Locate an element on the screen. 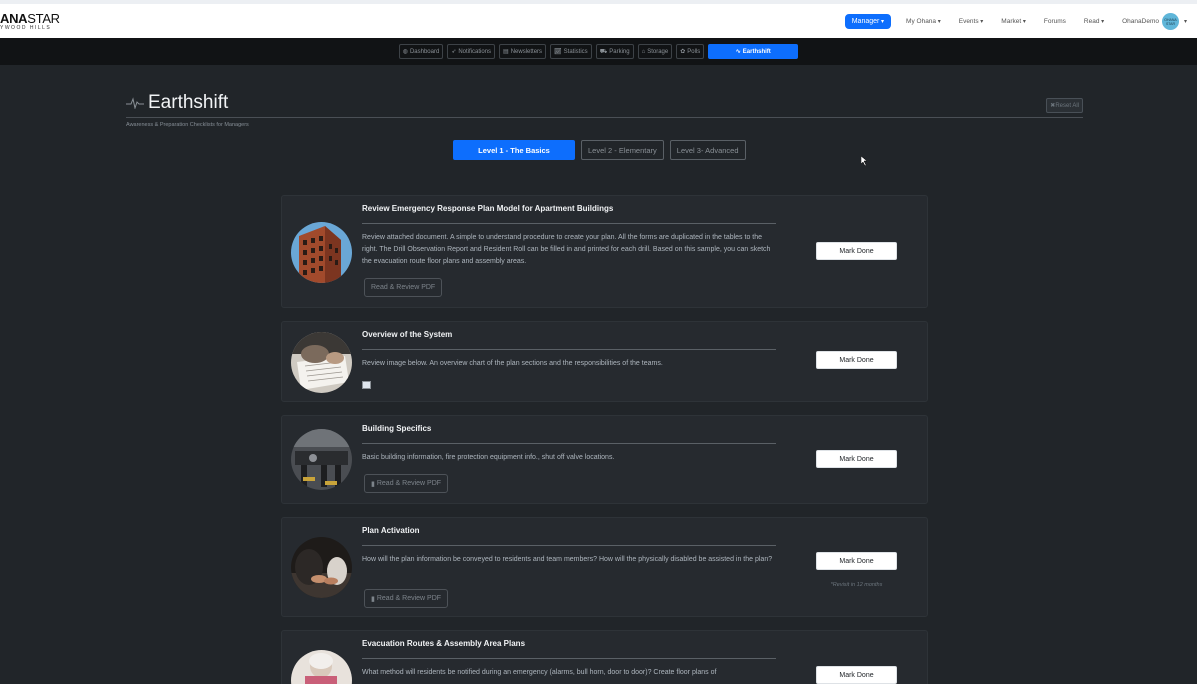 The image size is (1197, 684). tab-newsletters-label: Newsletters is located at coordinates (526, 51).